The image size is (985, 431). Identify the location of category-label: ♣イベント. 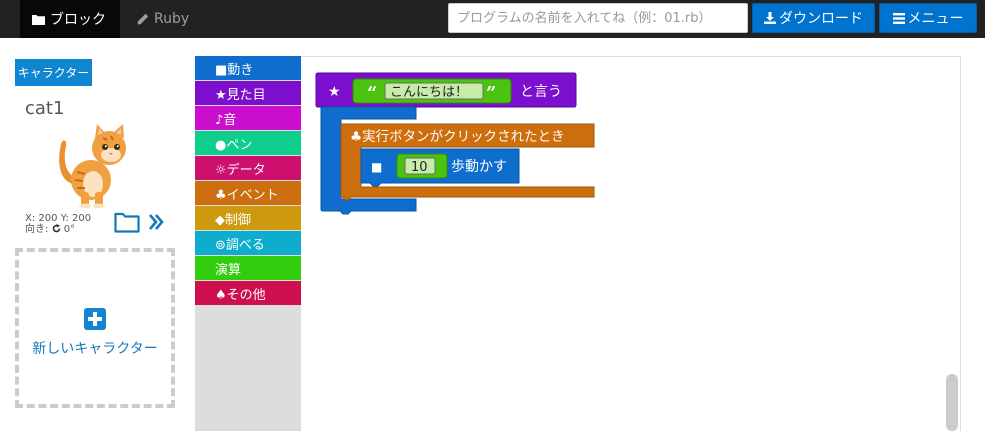
(247, 195).